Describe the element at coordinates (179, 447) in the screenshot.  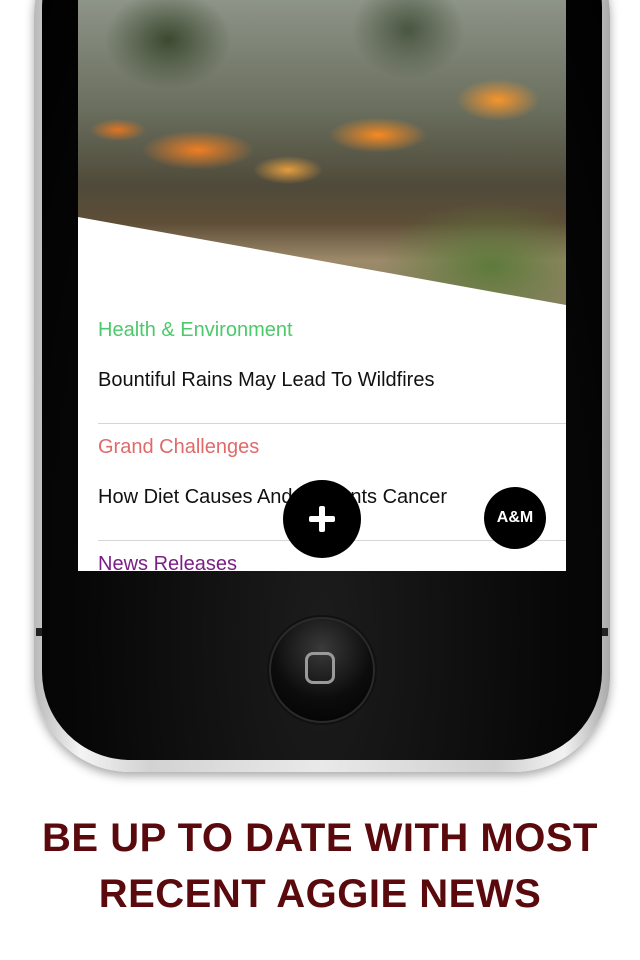
I see `category-label: Grand Challenges` at that location.